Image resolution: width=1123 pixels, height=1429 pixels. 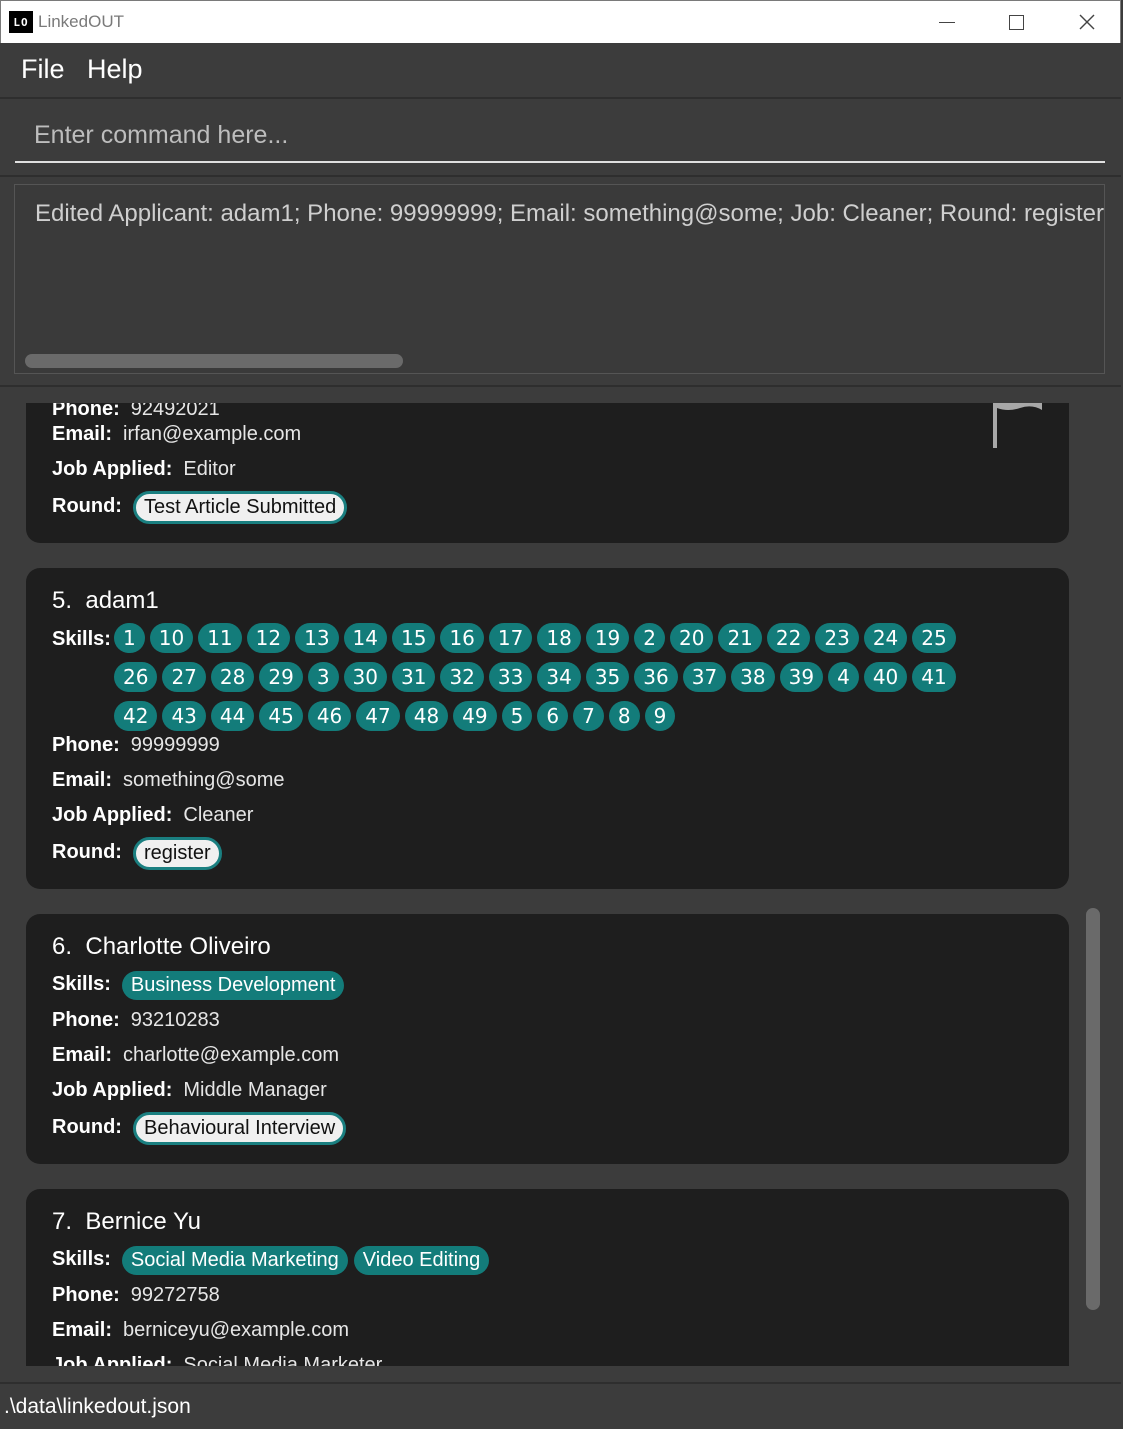 I want to click on skill-tag: 48, so click(x=426, y=716).